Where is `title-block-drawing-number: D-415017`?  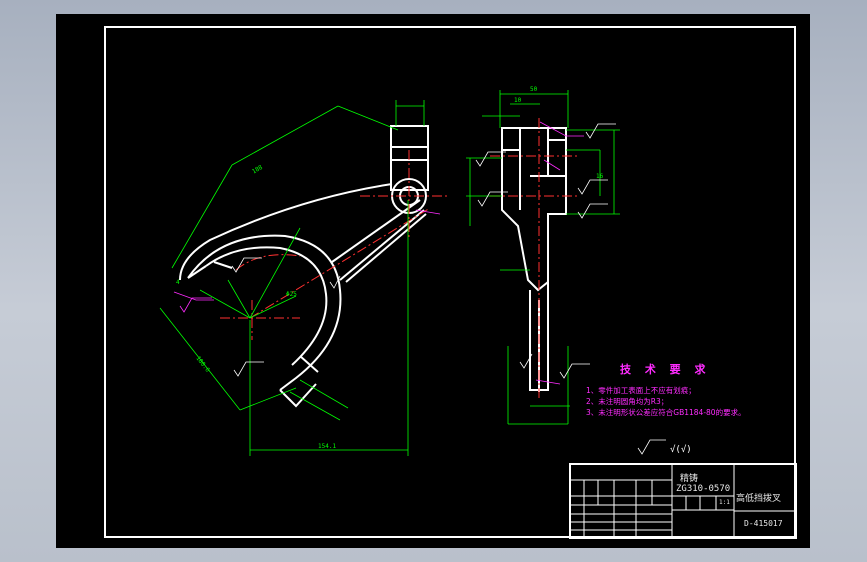 title-block-drawing-number: D-415017 is located at coordinates (763, 523).